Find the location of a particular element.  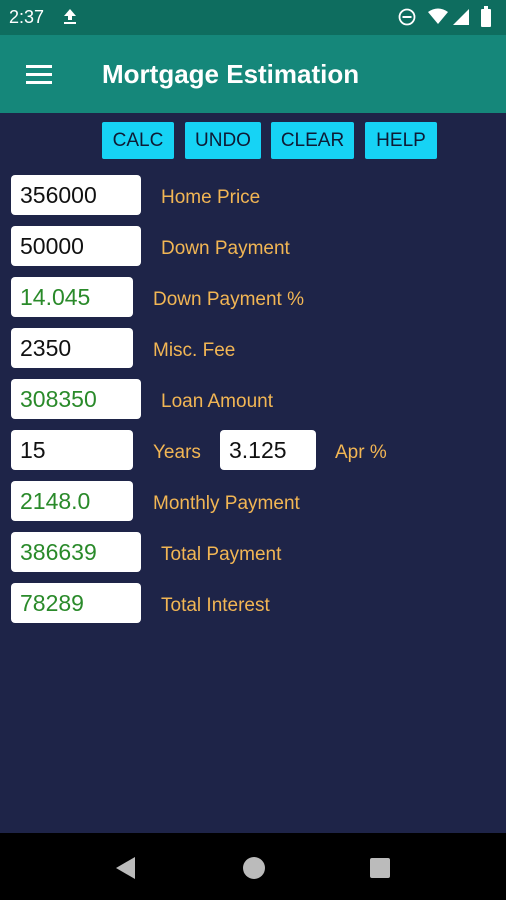

years-label: Years is located at coordinates (177, 452).